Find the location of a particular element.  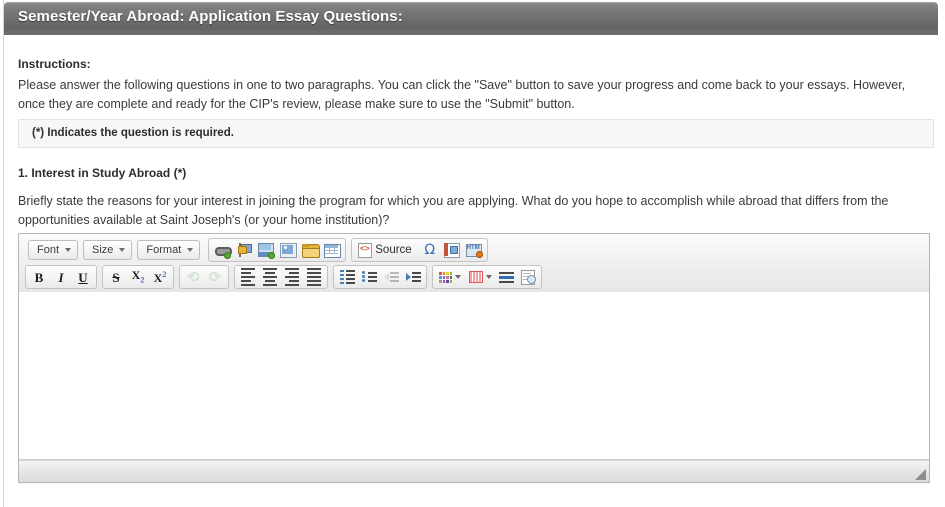

align-left-button is located at coordinates (248, 277).